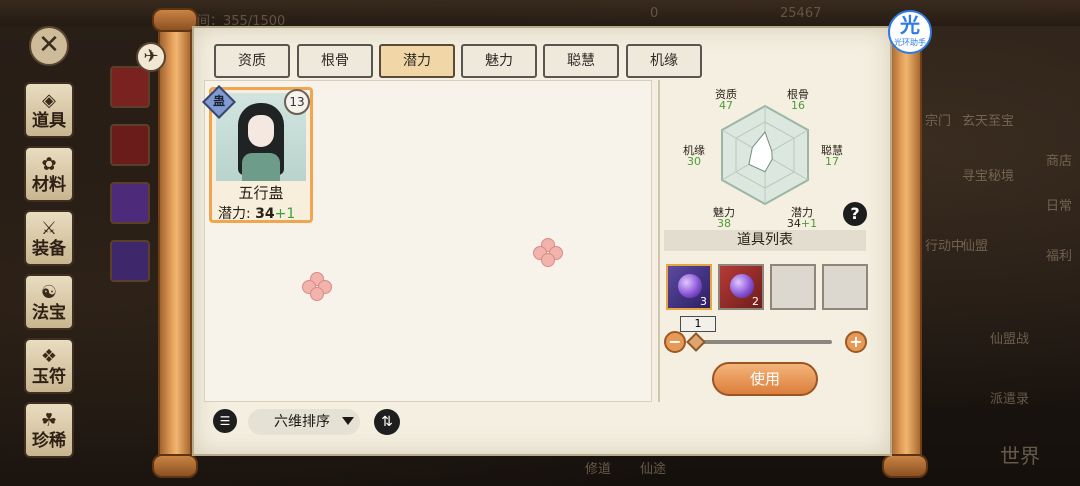  I want to click on right-menu-alliance: 仙盟, so click(975, 244).